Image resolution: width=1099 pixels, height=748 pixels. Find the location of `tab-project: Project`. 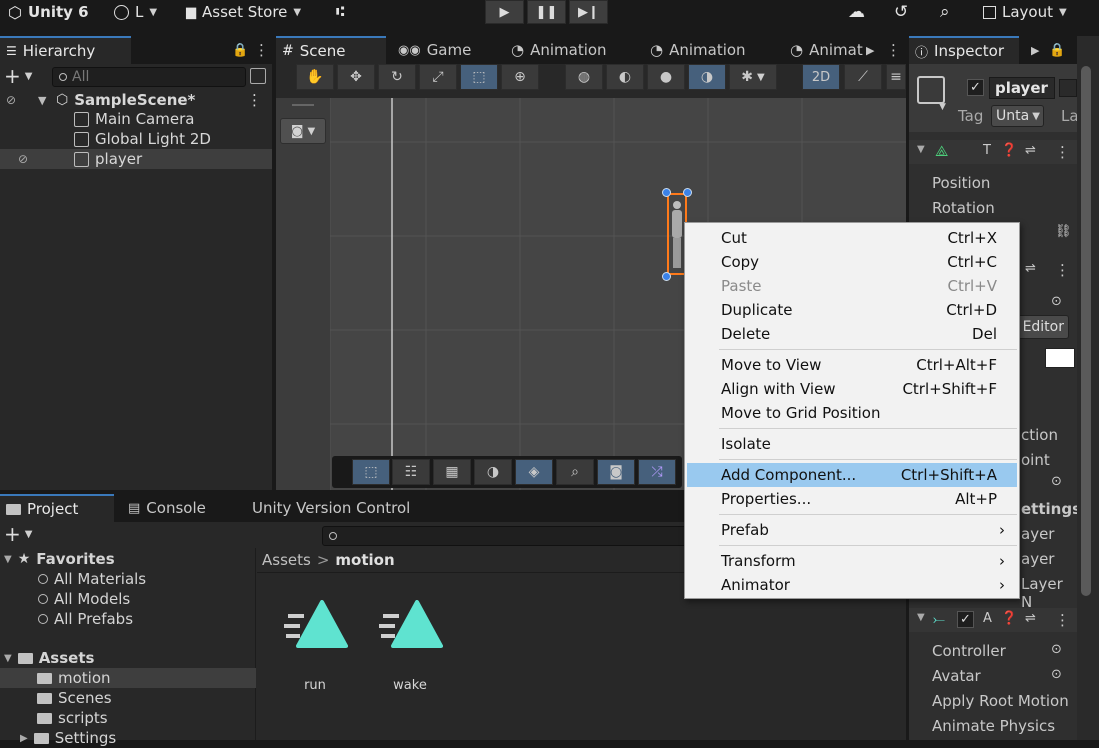

tab-project: Project is located at coordinates (57, 508).